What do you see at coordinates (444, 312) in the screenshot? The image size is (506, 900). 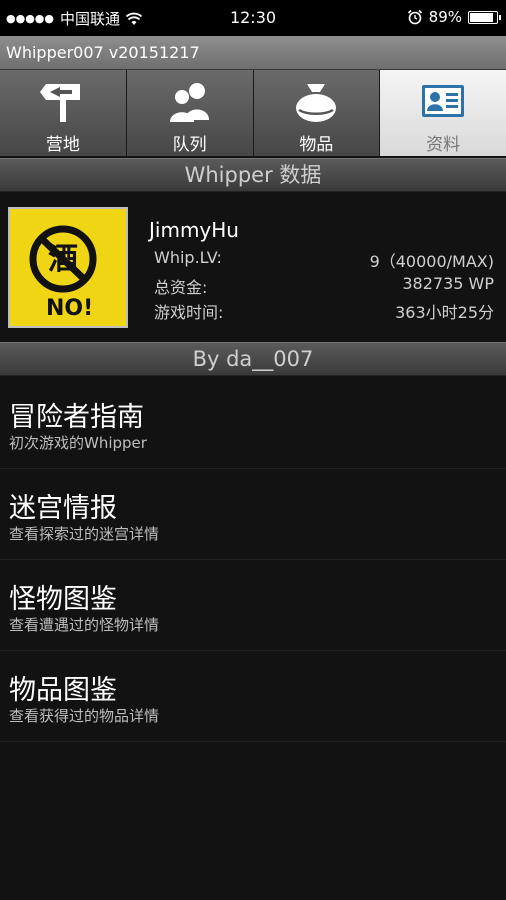 I see `stat-value: 363小时25分` at bounding box center [444, 312].